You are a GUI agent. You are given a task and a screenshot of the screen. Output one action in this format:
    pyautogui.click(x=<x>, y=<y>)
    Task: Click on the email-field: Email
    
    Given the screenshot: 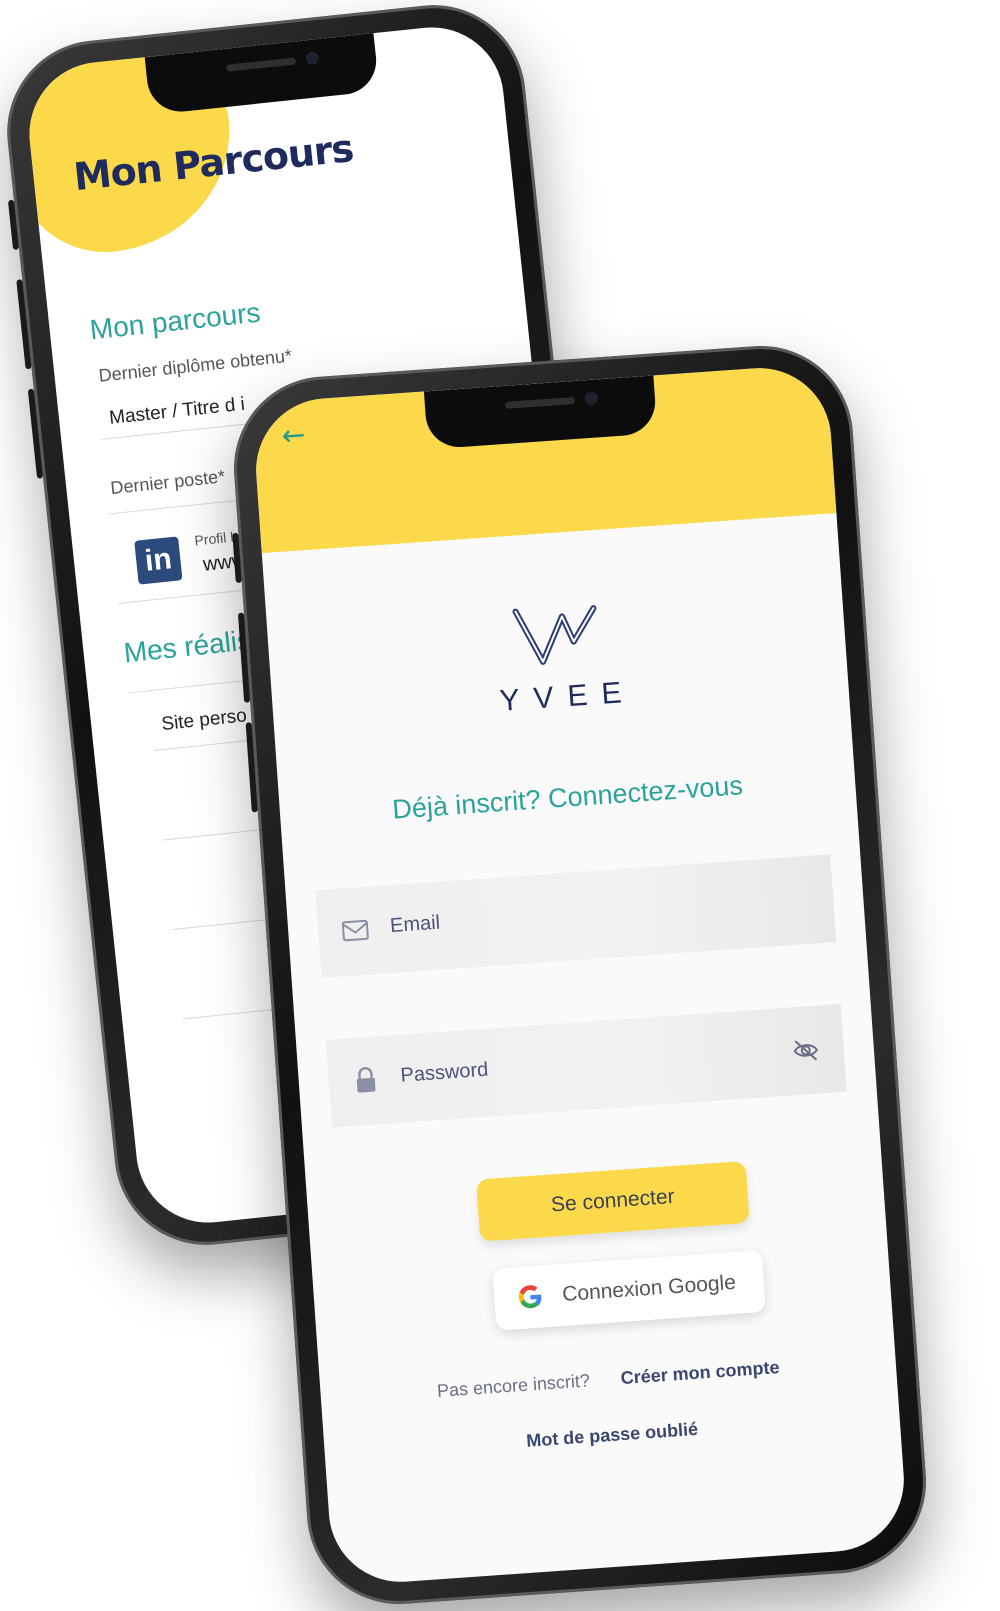 What is the action you would take?
    pyautogui.click(x=576, y=916)
    